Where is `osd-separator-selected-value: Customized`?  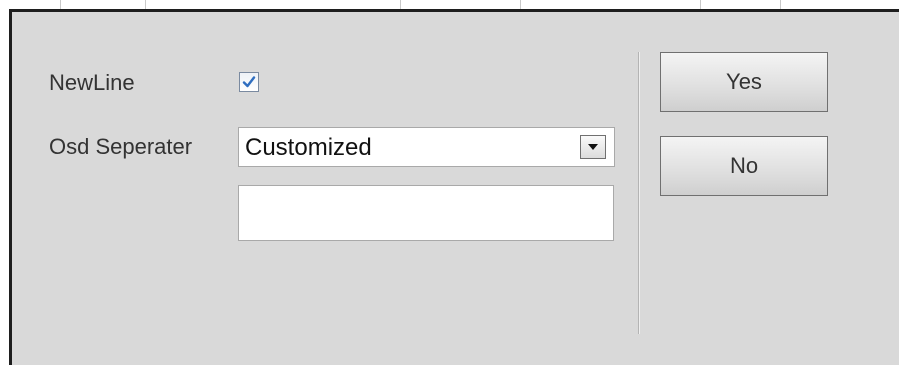 osd-separator-selected-value: Customized is located at coordinates (308, 147).